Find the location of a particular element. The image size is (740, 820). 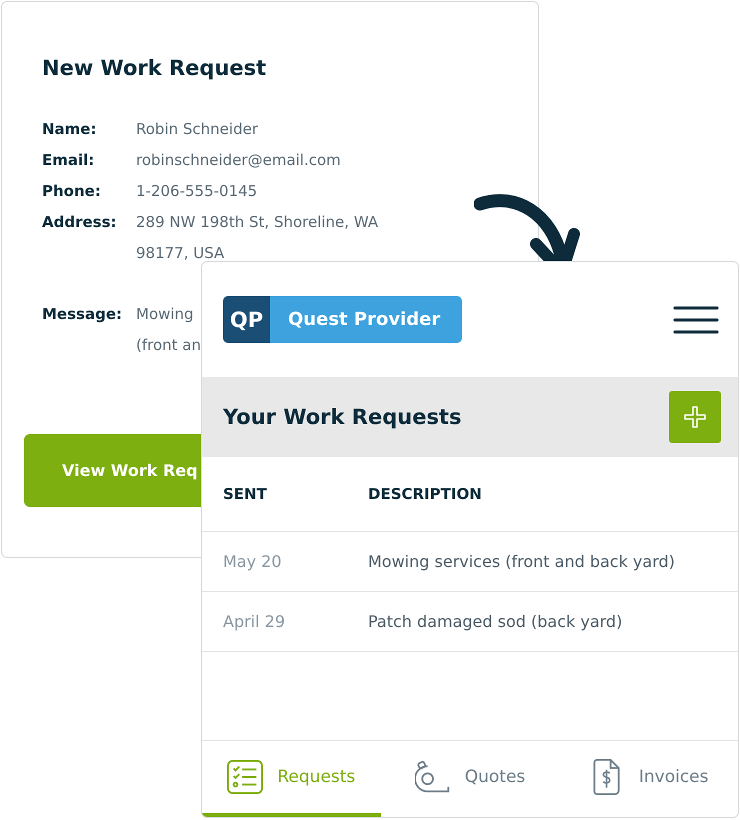

field-value: (front an is located at coordinates (169, 345).